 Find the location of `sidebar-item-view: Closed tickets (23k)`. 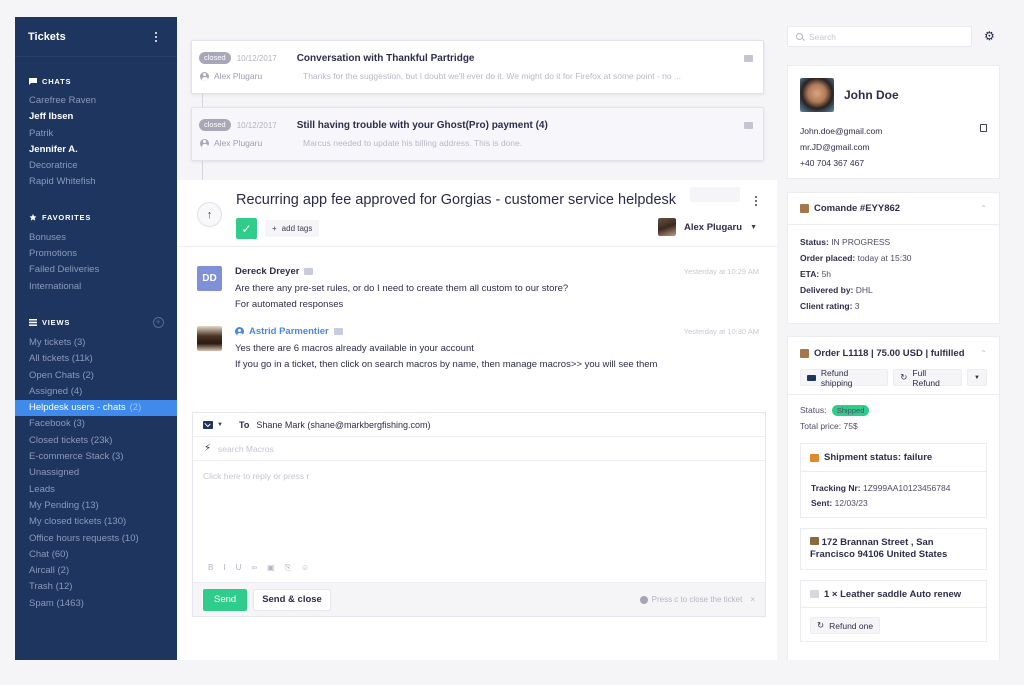

sidebar-item-view: Closed tickets (23k) is located at coordinates (96, 441).